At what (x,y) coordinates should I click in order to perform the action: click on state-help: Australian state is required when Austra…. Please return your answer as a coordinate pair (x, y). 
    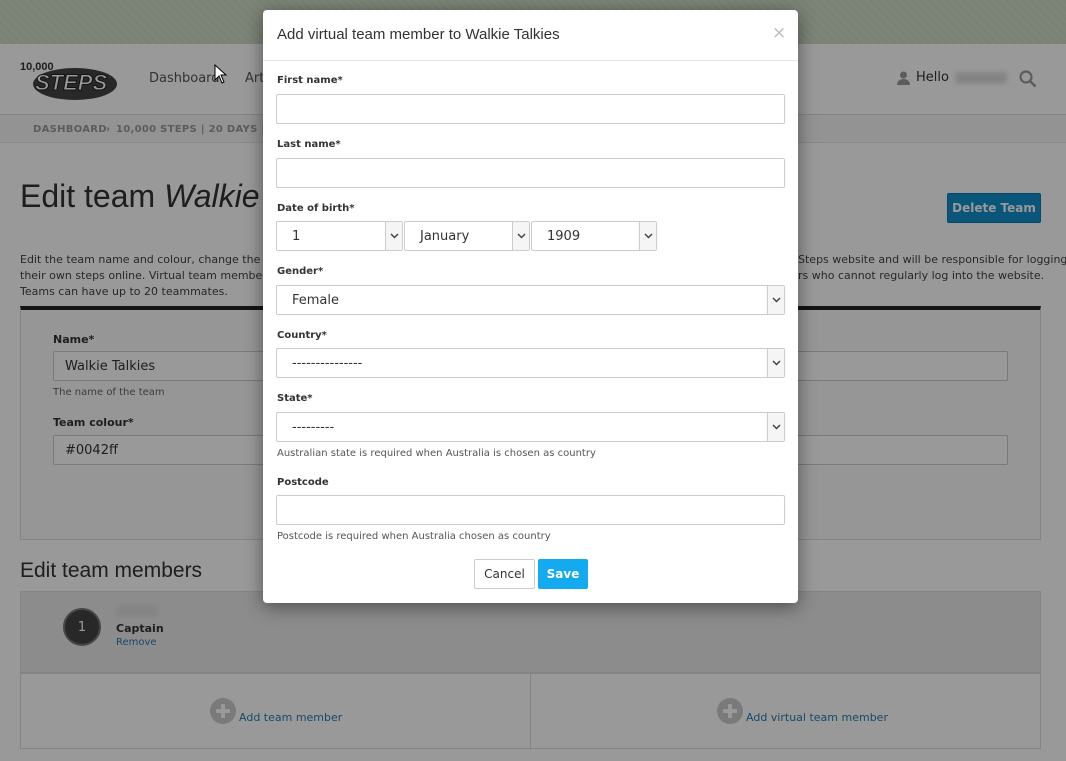
    Looking at the image, I should click on (436, 453).